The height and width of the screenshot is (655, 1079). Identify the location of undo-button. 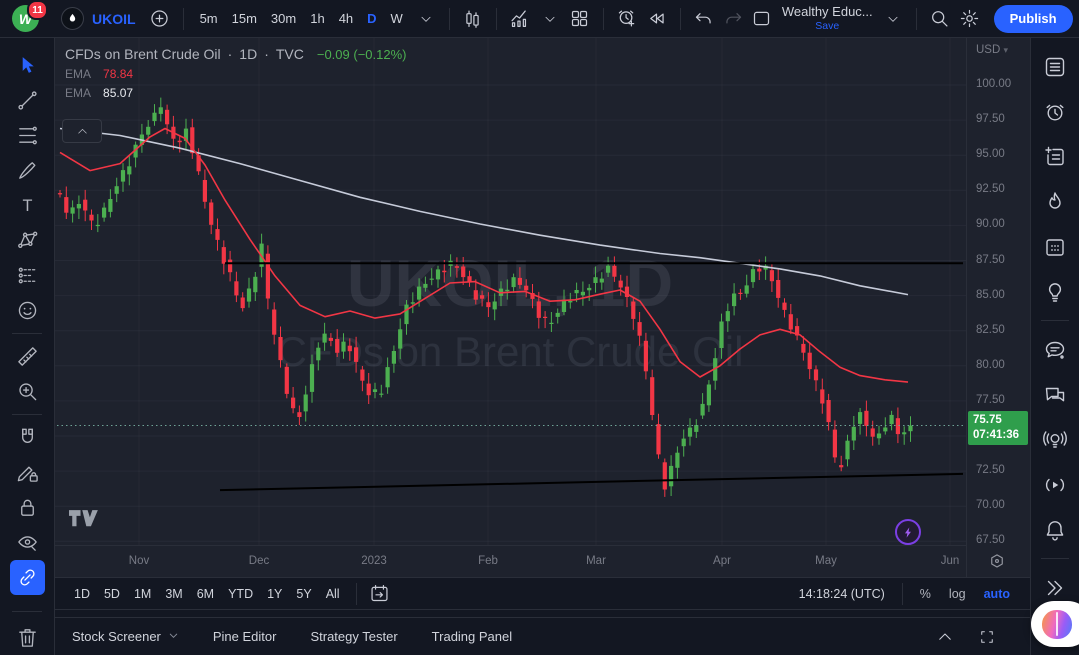
(704, 19).